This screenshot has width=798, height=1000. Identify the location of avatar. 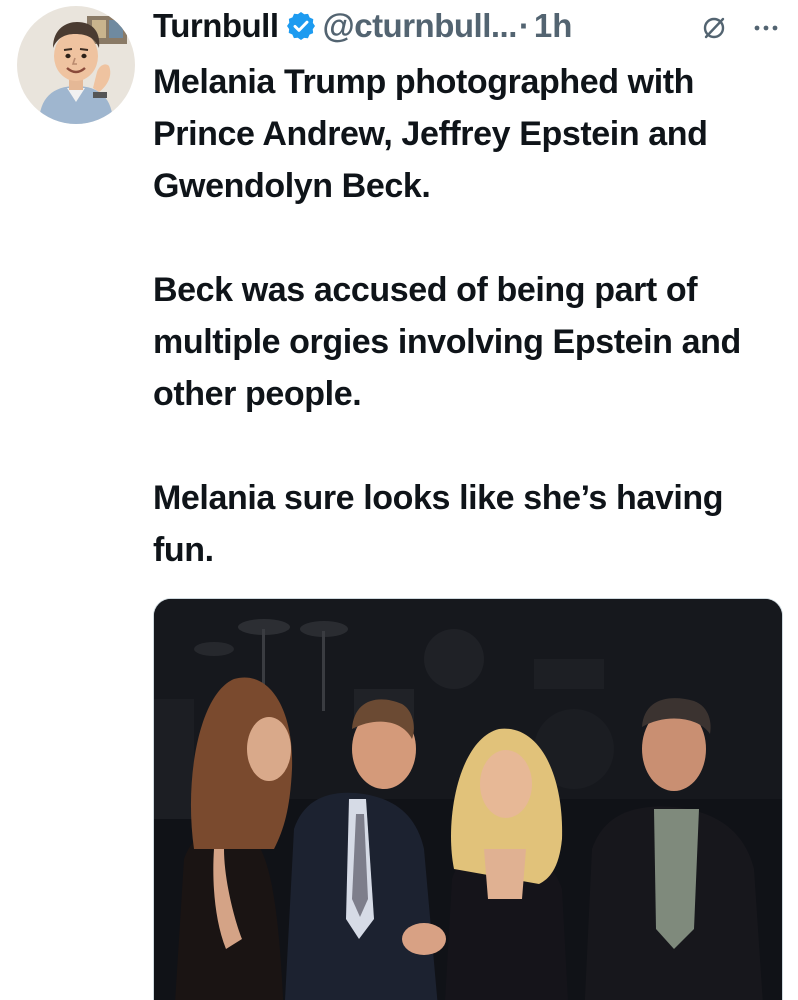
(76, 65).